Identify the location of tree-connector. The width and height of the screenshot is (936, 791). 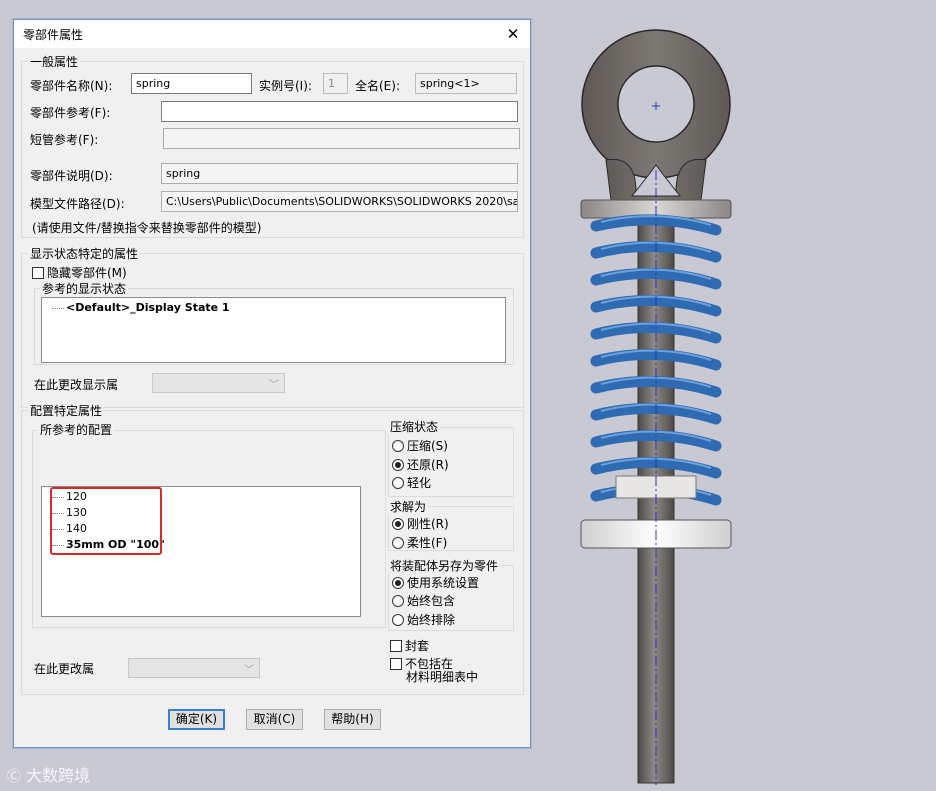
(58, 308).